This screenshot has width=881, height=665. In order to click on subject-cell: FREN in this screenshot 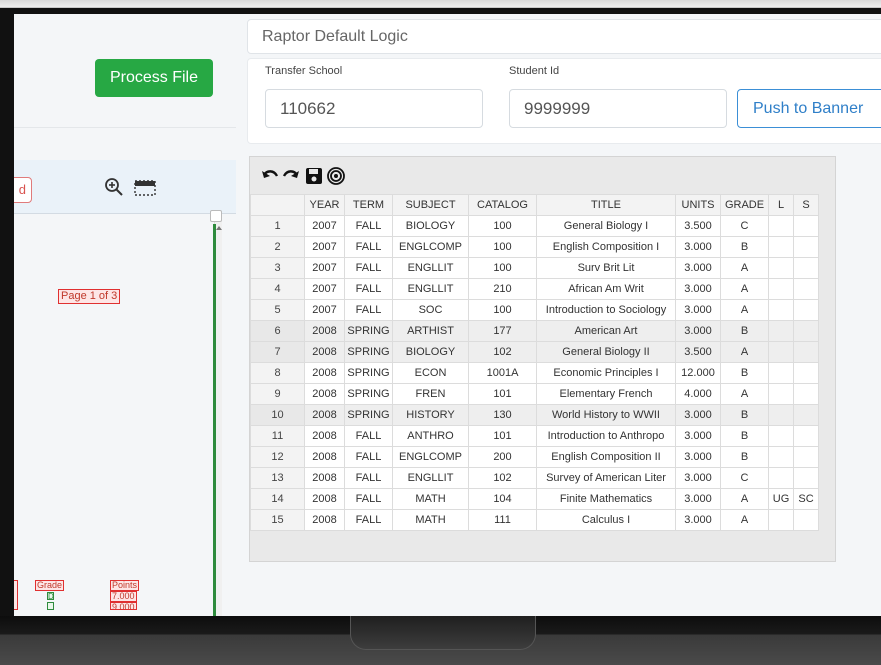, I will do `click(430, 394)`.